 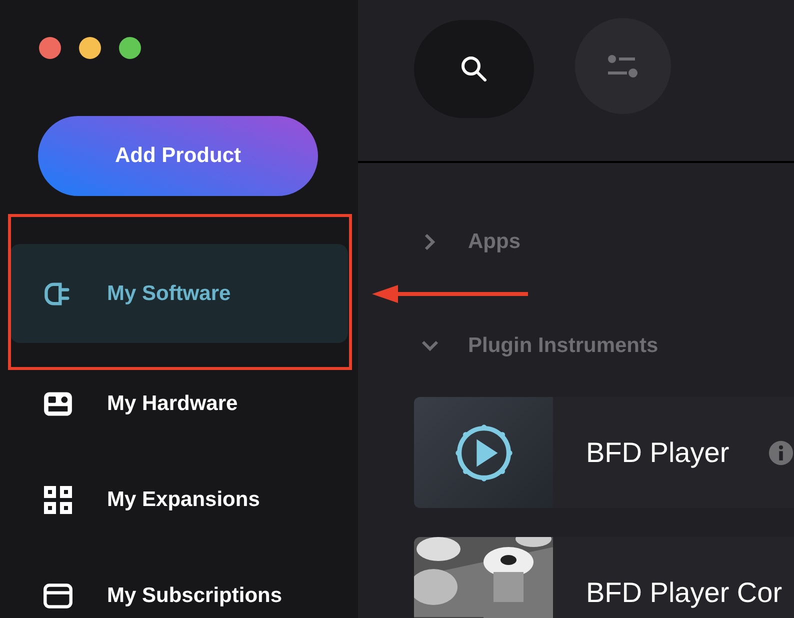 I want to click on grid-icon, so click(x=58, y=500).